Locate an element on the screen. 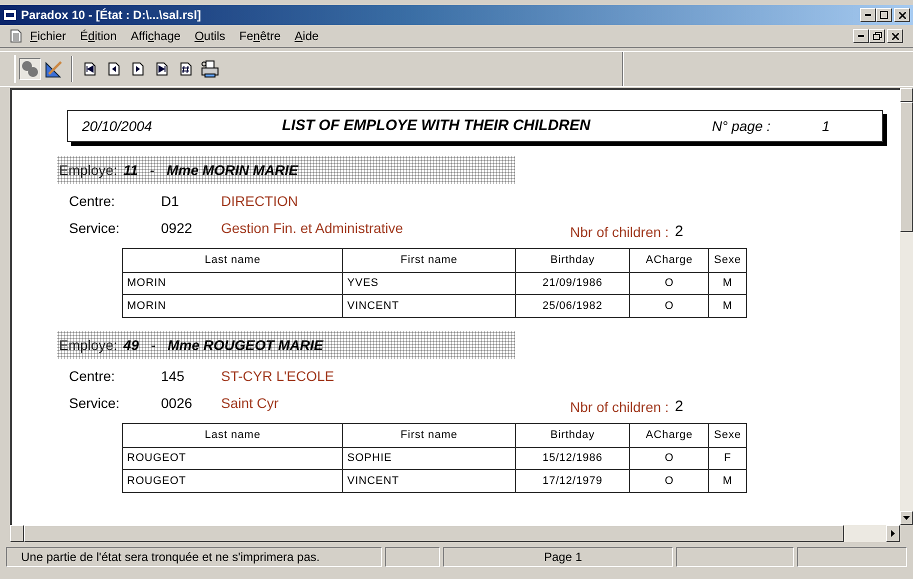 This screenshot has width=913, height=579. table-cell: SOPHIE is located at coordinates (429, 458).